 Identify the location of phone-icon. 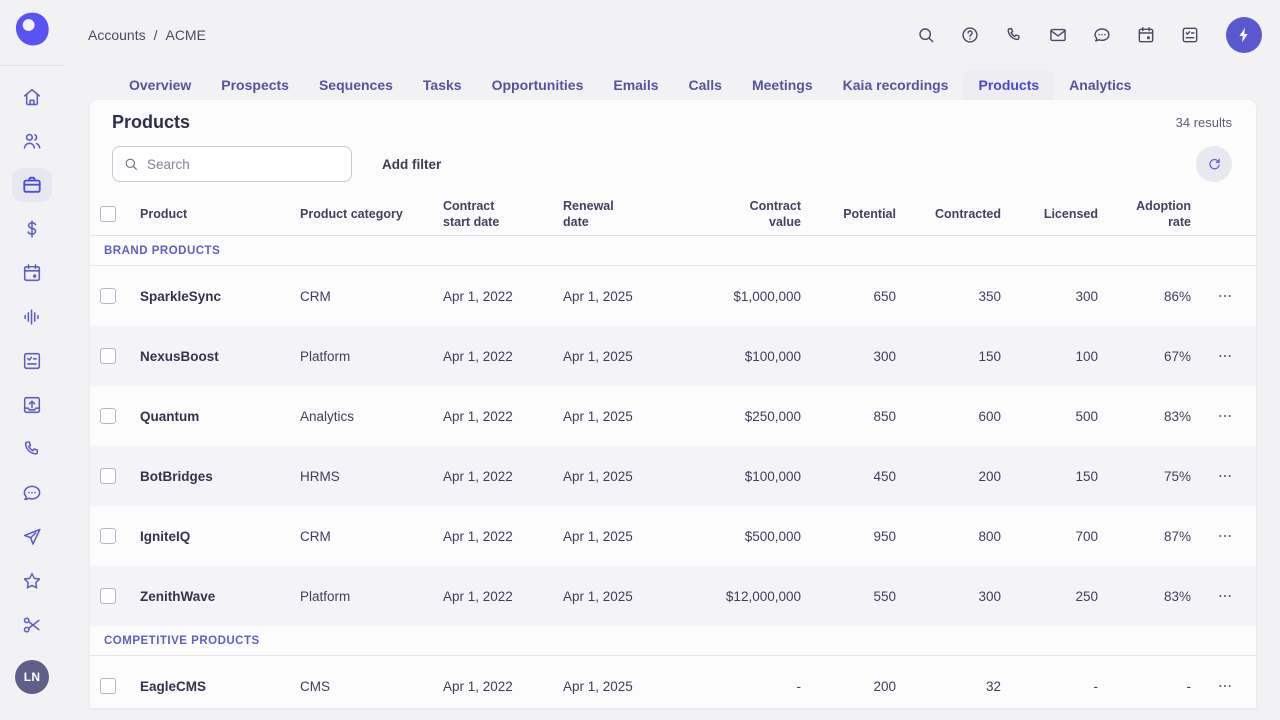
(1014, 35).